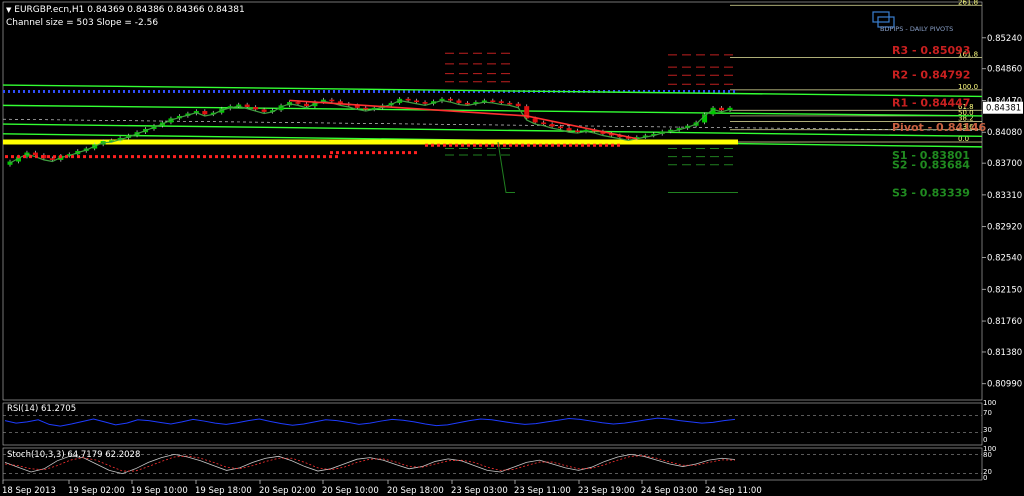  What do you see at coordinates (415, 491) in the screenshot?
I see `x-tick-label: 20 Sep 18:00` at bounding box center [415, 491].